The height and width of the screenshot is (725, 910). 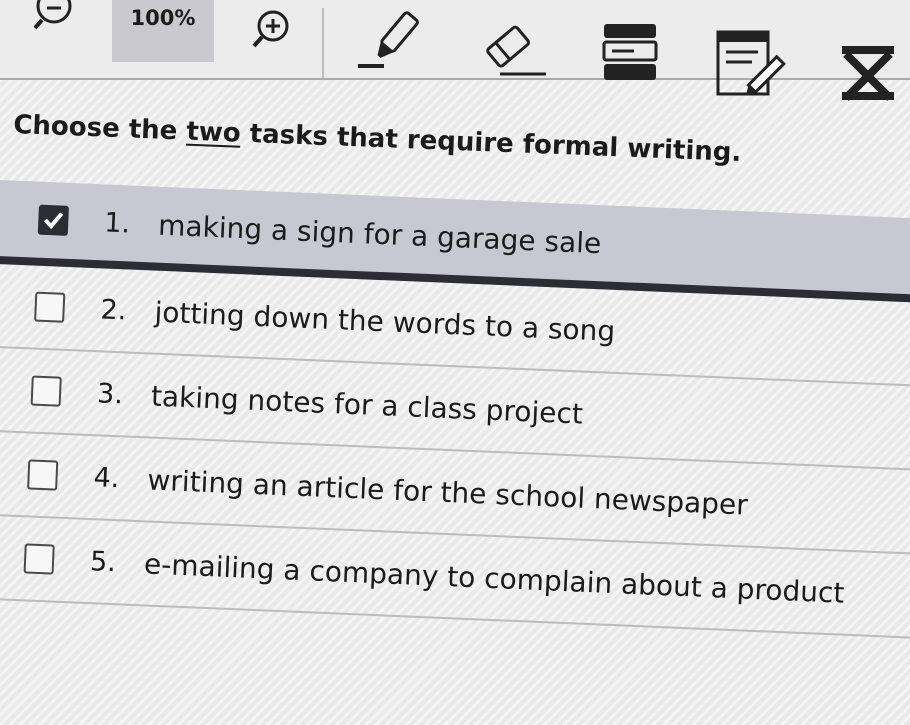 What do you see at coordinates (106, 477) in the screenshot?
I see `option-number: 4.` at bounding box center [106, 477].